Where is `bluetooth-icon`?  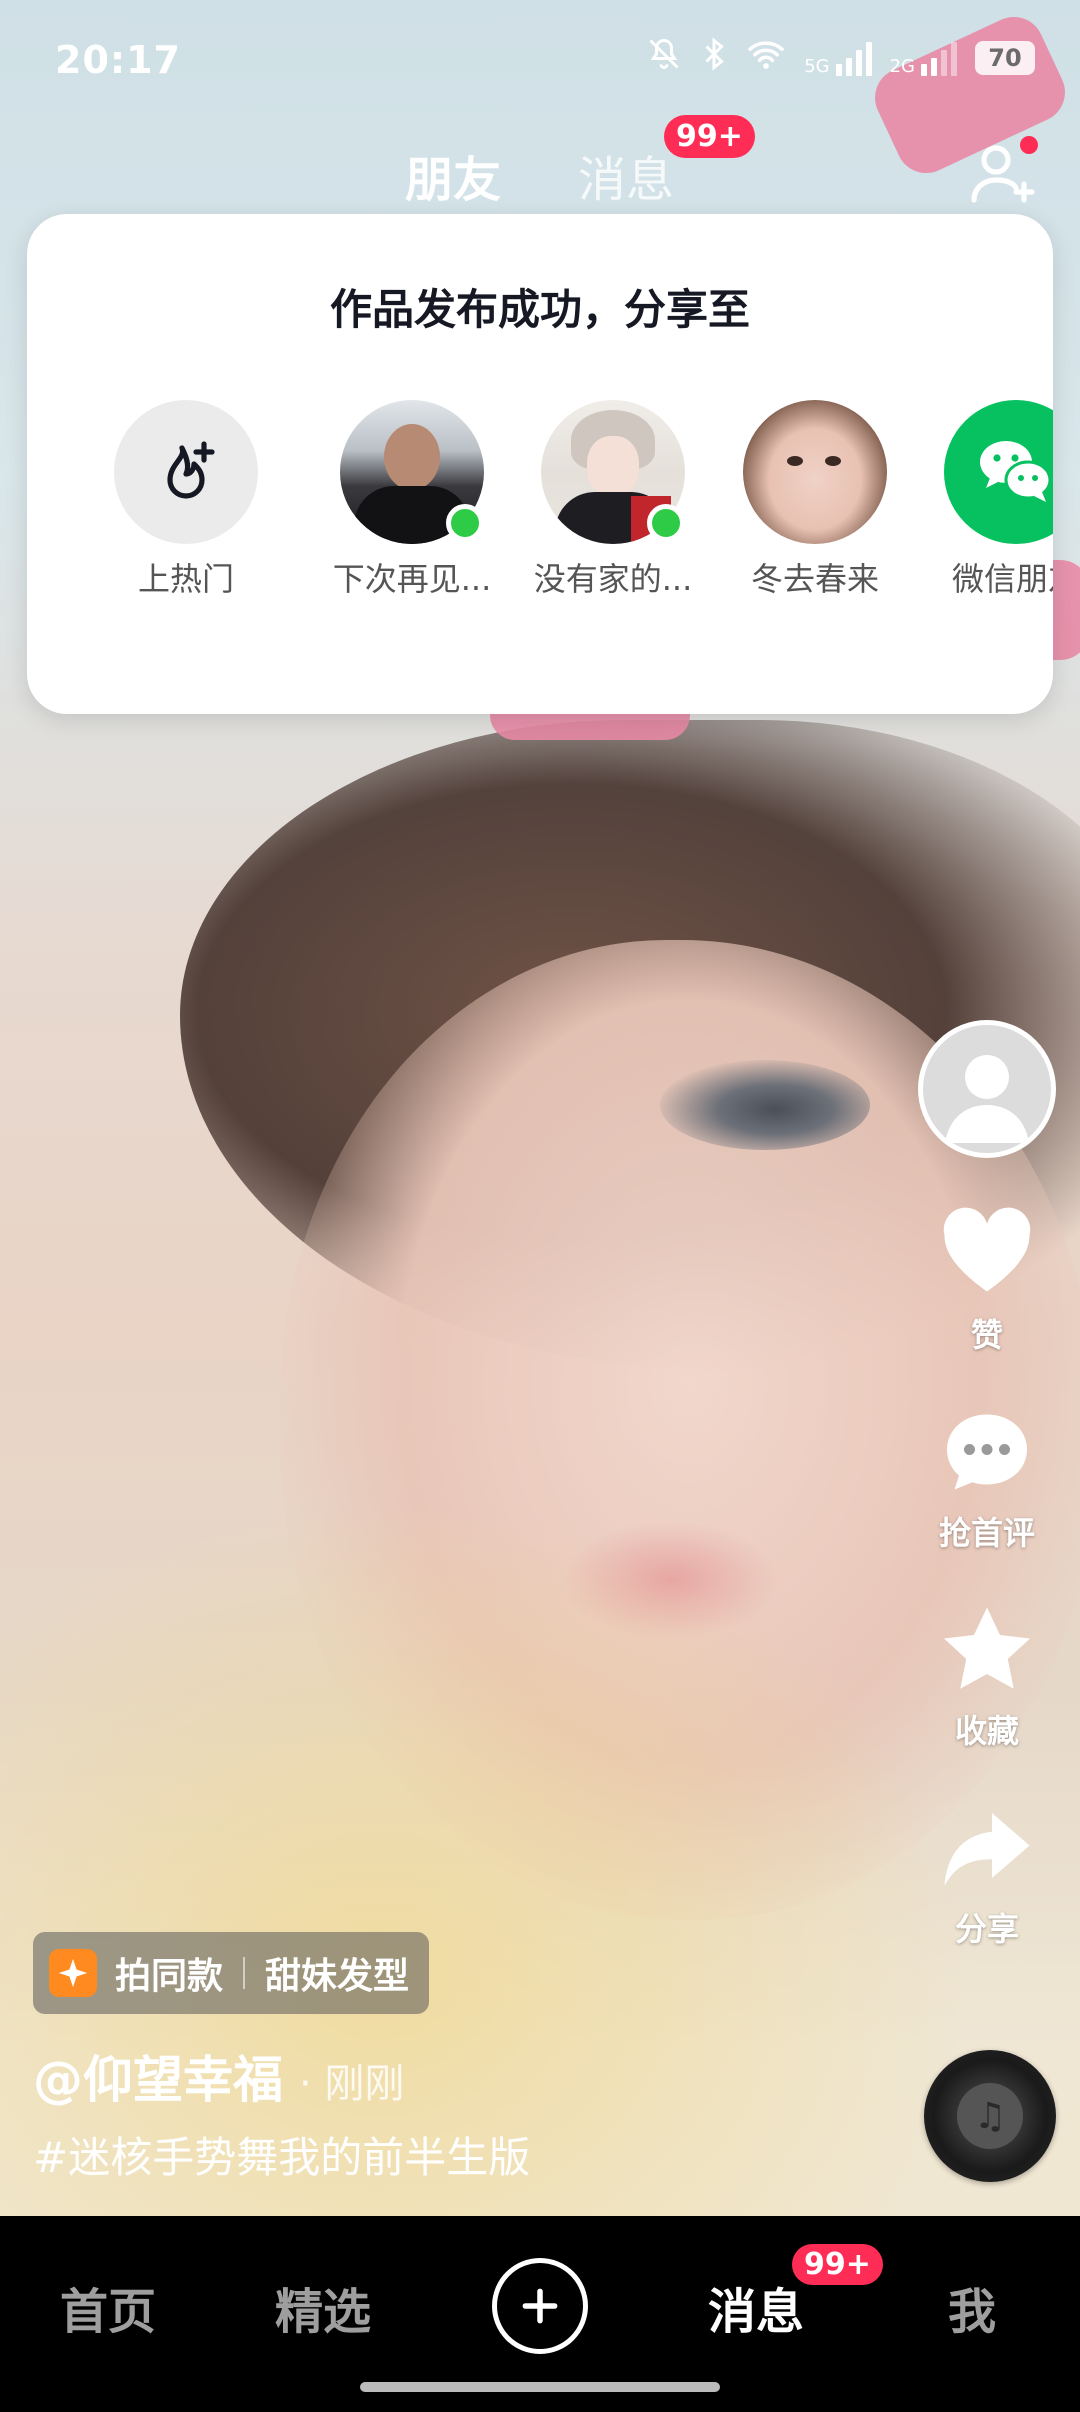
bluetooth-icon is located at coordinates (714, 58).